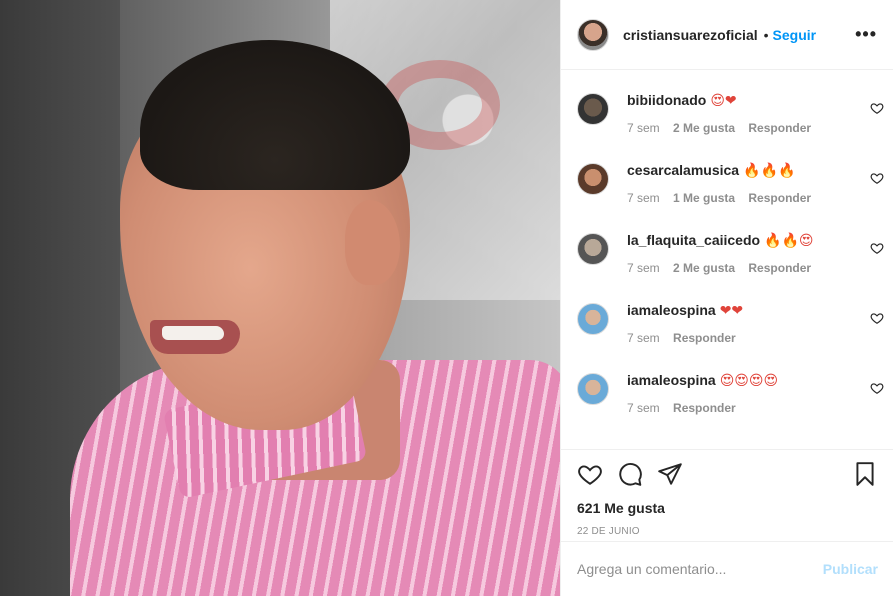  Describe the element at coordinates (731, 310) in the screenshot. I see `comment-text: ❤❤` at that location.